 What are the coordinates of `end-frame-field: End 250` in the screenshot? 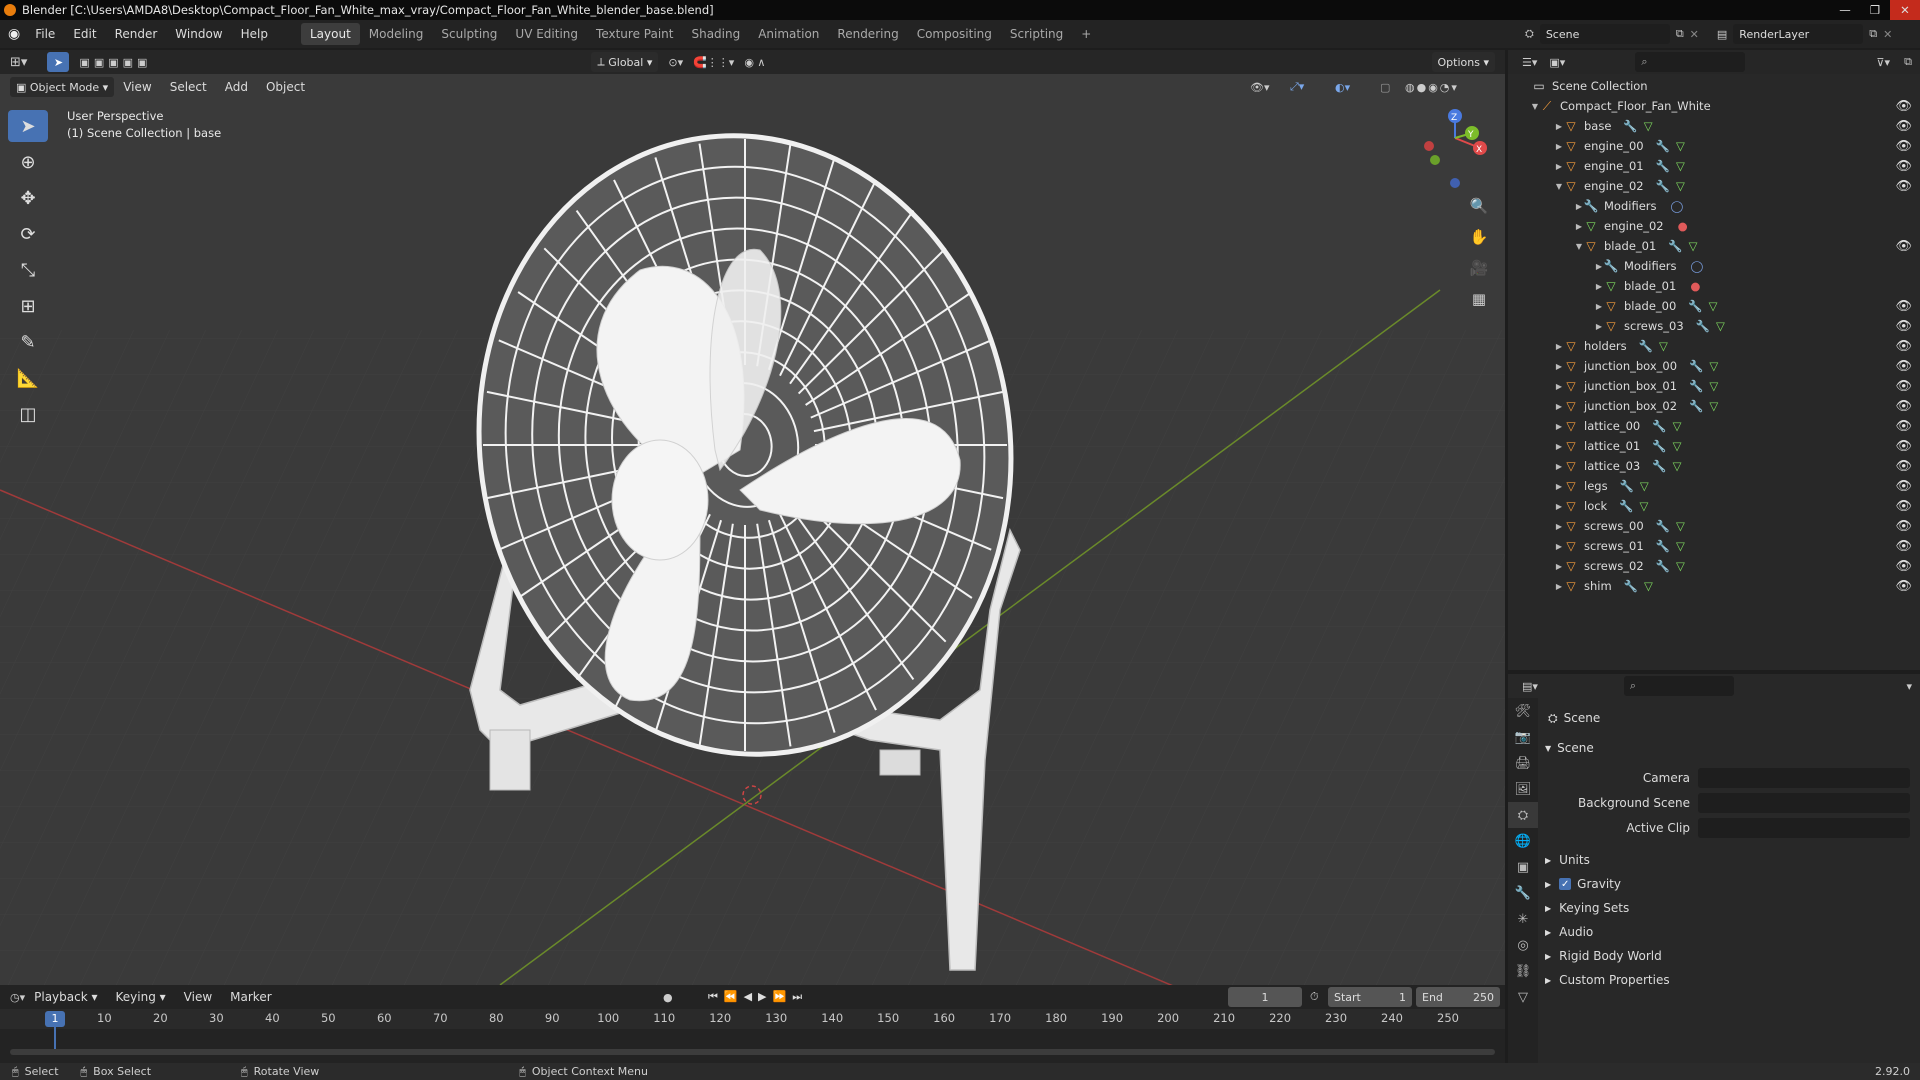 It's located at (1458, 997).